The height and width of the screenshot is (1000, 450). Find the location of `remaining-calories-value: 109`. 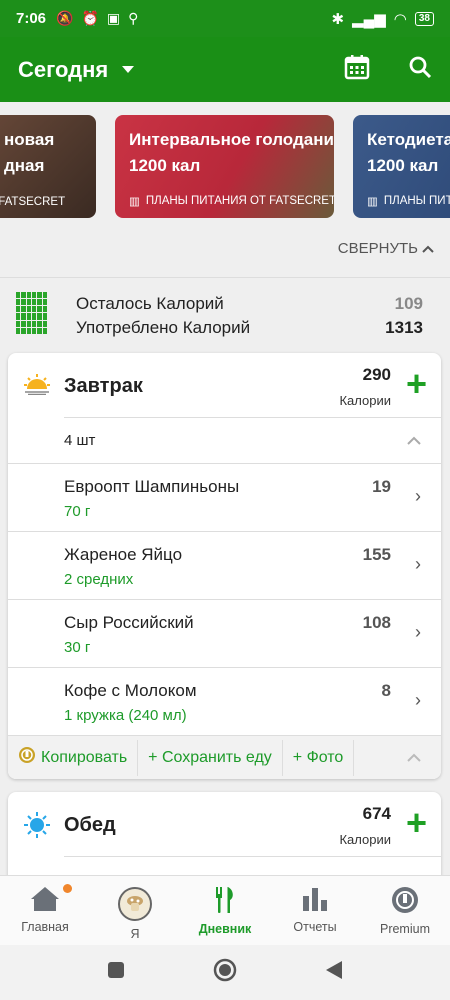

remaining-calories-value: 109 is located at coordinates (408, 303).